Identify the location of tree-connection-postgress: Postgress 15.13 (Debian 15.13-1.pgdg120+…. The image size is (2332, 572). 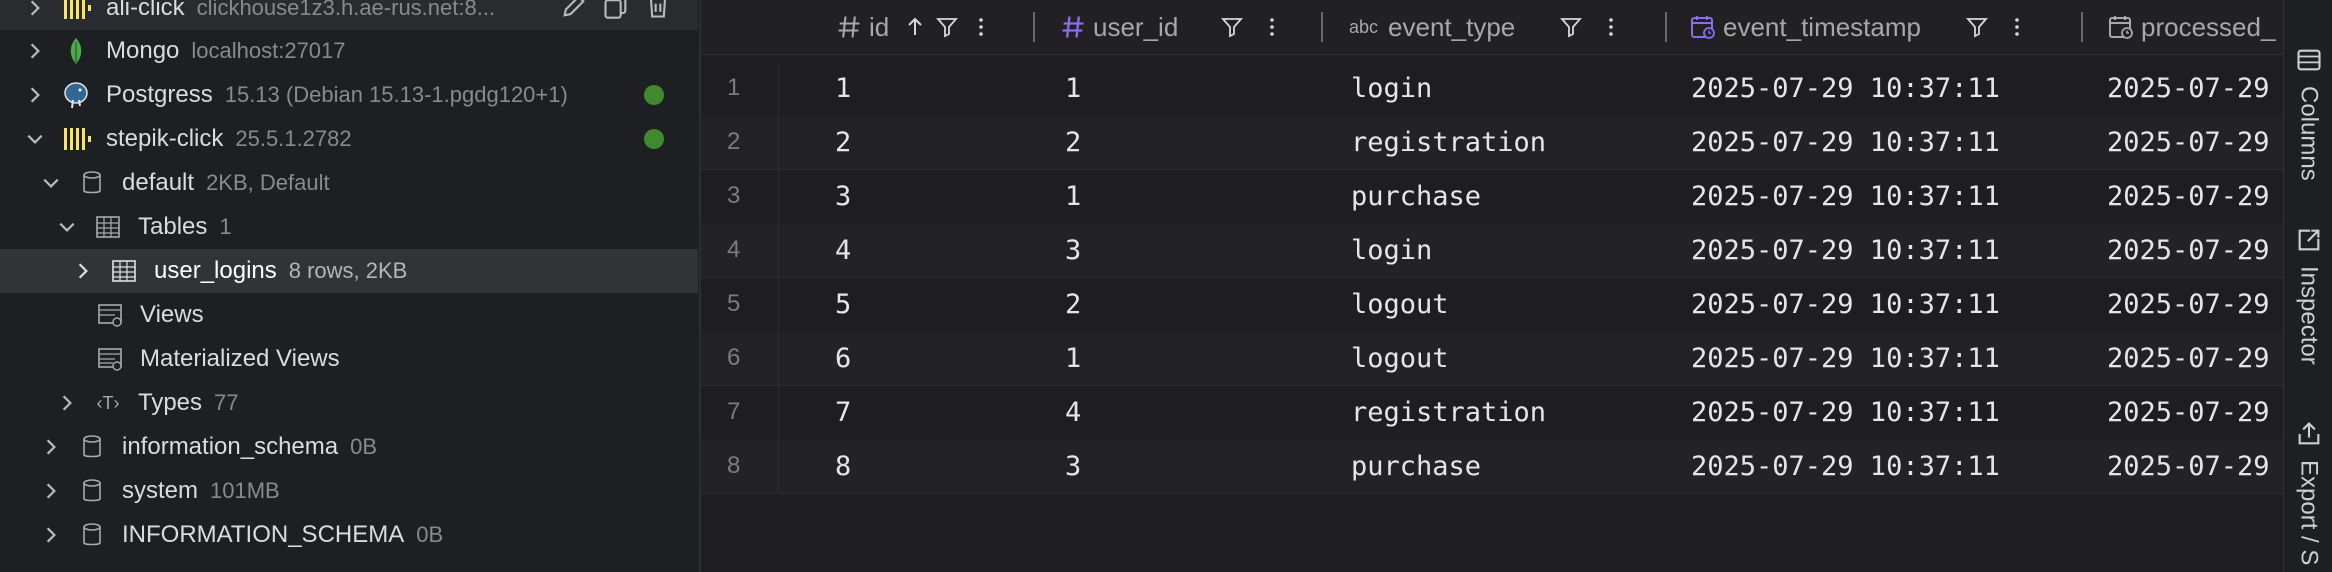
(349, 95).